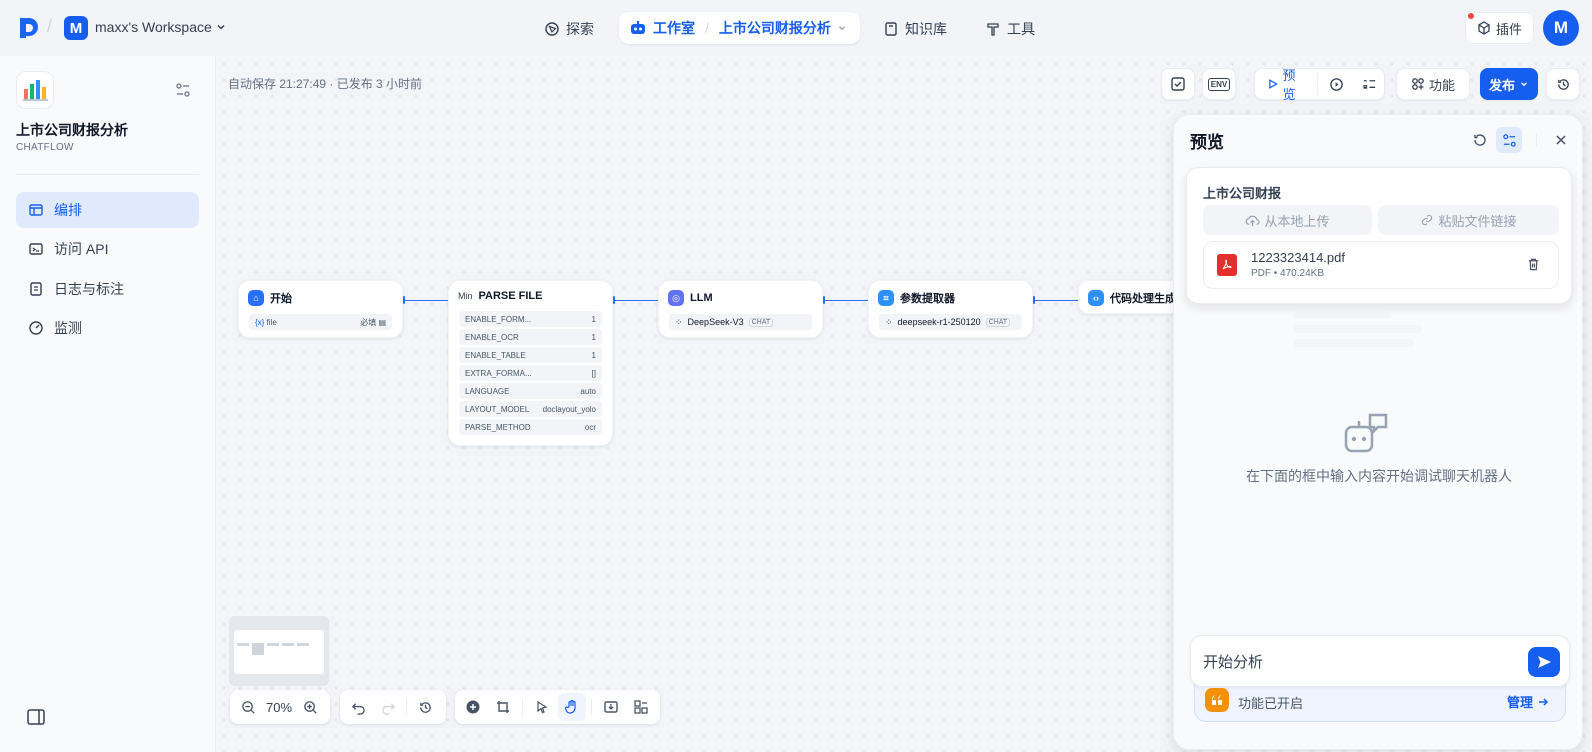 The height and width of the screenshot is (752, 1592). Describe the element at coordinates (256, 298) in the screenshot. I see `home-icon: ⌂` at that location.